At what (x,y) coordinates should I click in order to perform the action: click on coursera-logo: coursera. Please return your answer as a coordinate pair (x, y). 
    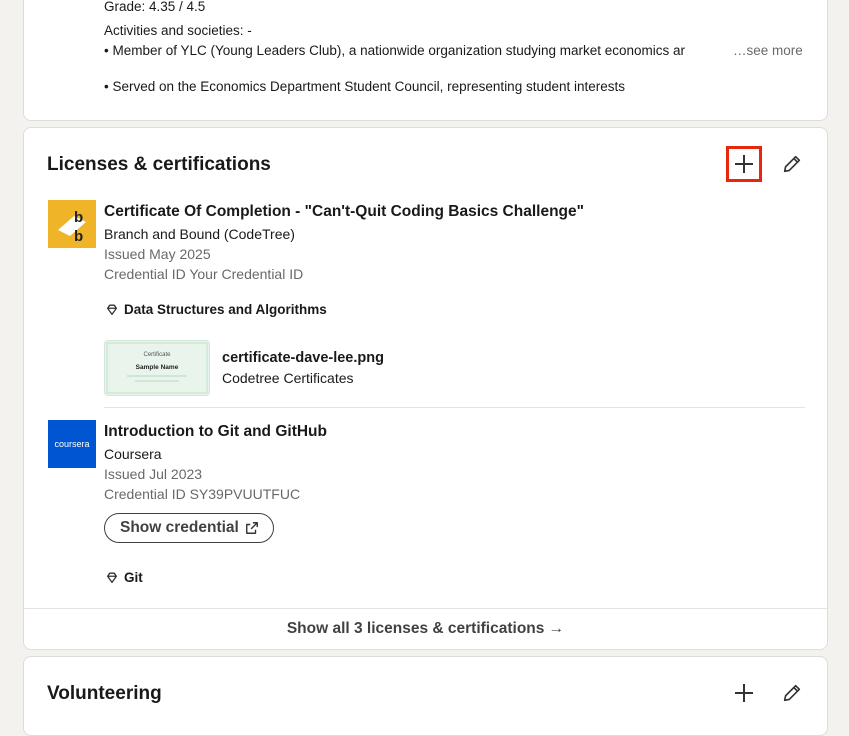
    Looking at the image, I should click on (72, 444).